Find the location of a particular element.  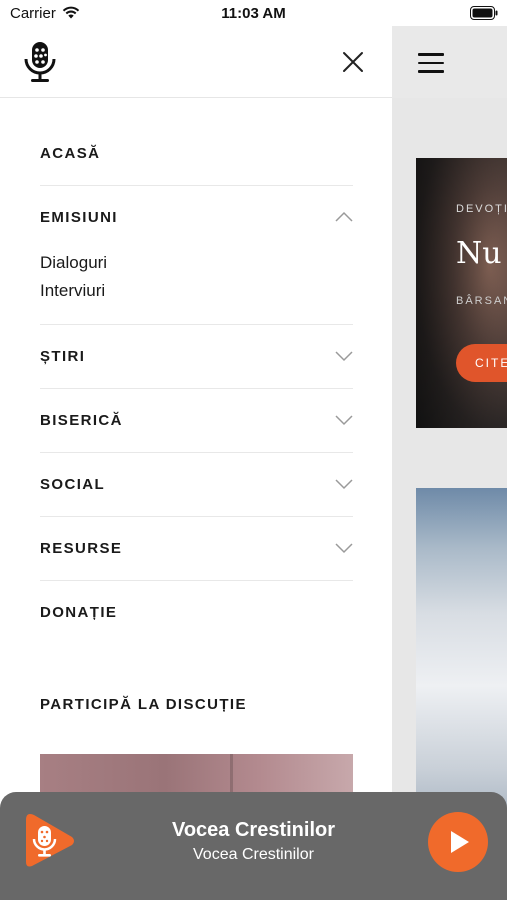

sky-card-image is located at coordinates (461, 653).